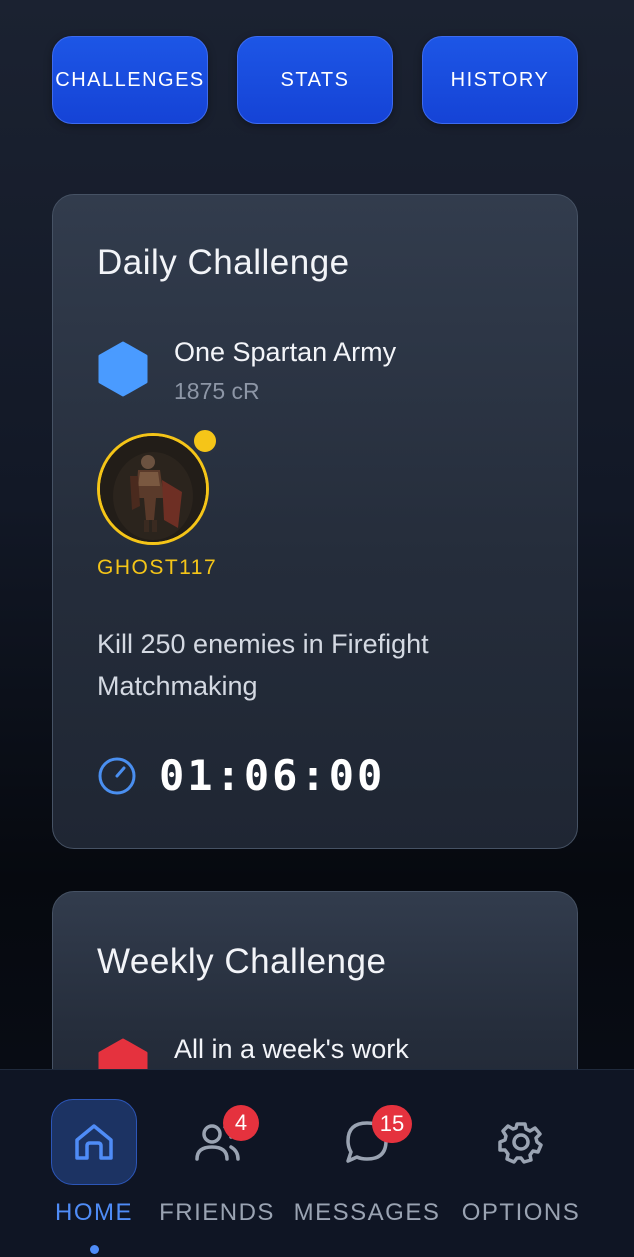  I want to click on gamertag: GHOST117, so click(157, 567).